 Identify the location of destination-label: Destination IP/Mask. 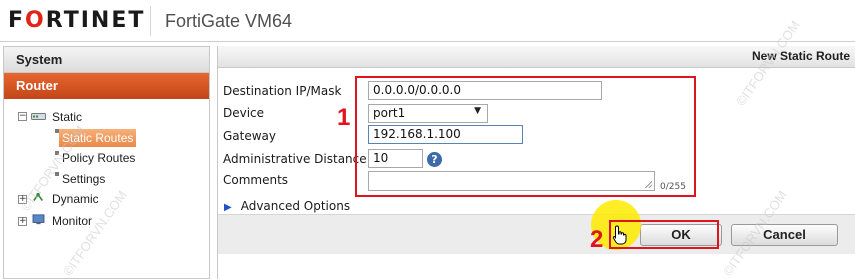
(282, 91).